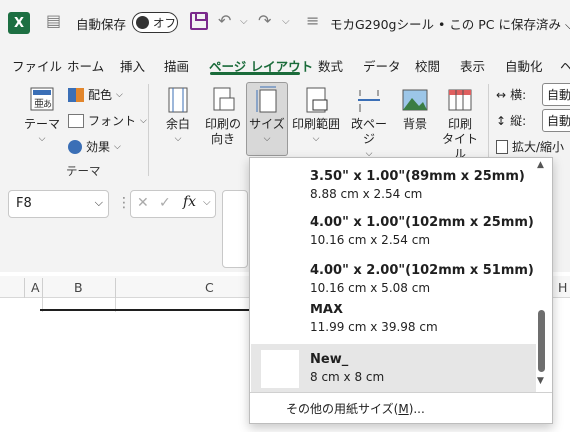 This screenshot has height=432, width=570. Describe the element at coordinates (518, 95) in the screenshot. I see `width-label: 横:` at that location.